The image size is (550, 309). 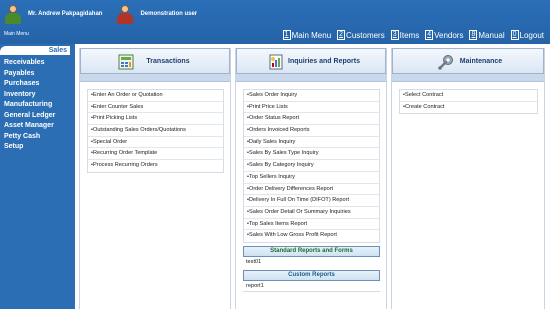 What do you see at coordinates (155, 166) in the screenshot?
I see `list-item: Process Recurring Orders` at bounding box center [155, 166].